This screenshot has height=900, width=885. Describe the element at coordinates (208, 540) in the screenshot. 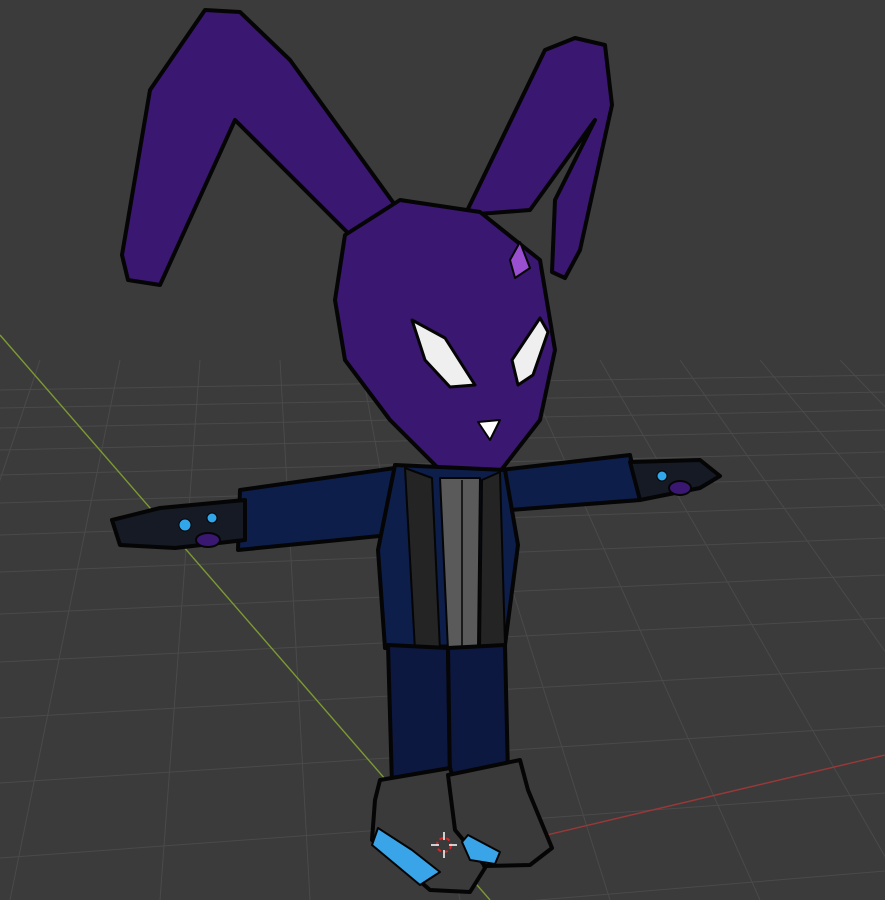

I see `left-thumb` at that location.